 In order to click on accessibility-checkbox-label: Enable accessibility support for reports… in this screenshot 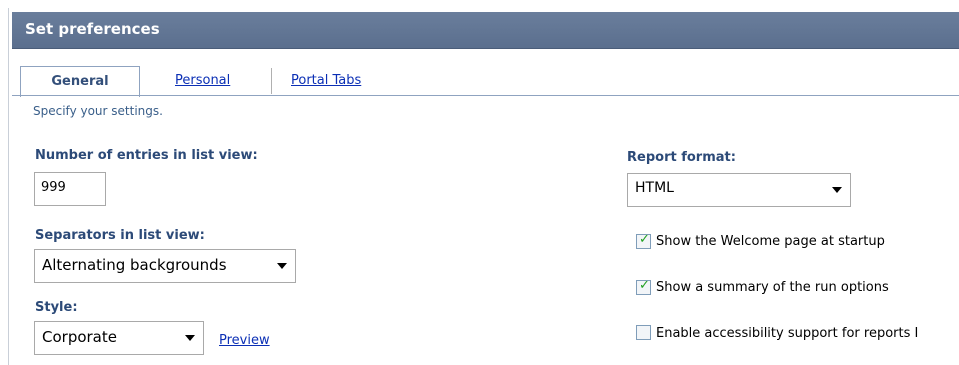, I will do `click(787, 333)`.